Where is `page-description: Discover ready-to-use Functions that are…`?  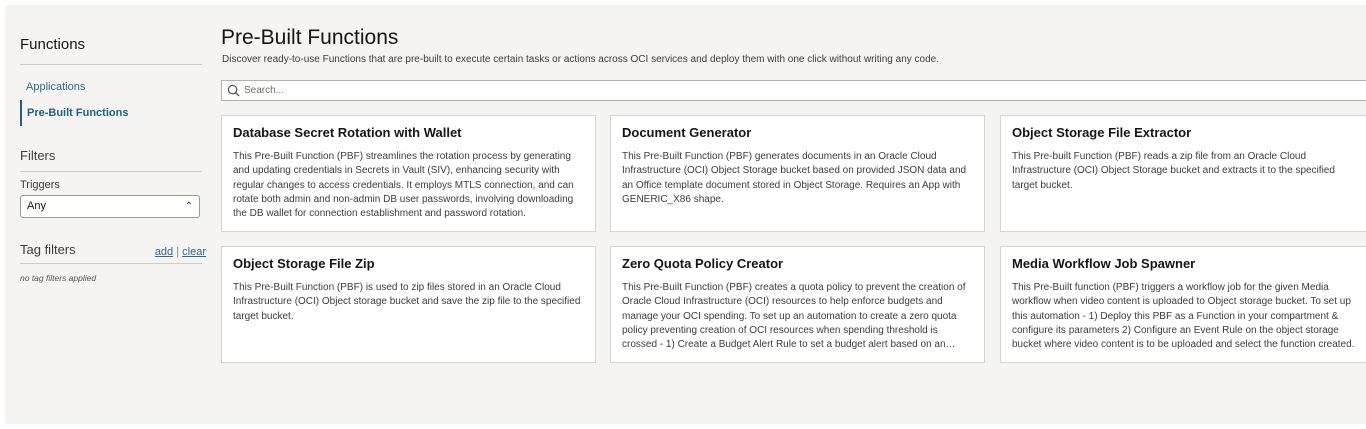
page-description: Discover ready-to-use Functions that are… is located at coordinates (580, 59).